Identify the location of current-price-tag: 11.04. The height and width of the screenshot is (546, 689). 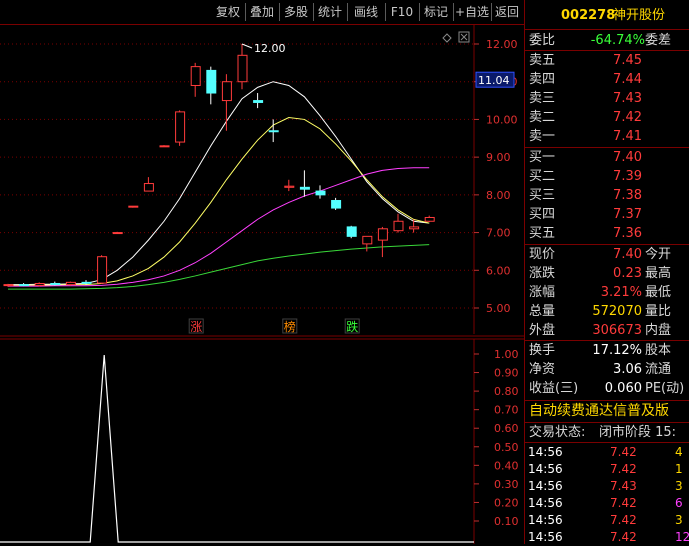
(494, 80).